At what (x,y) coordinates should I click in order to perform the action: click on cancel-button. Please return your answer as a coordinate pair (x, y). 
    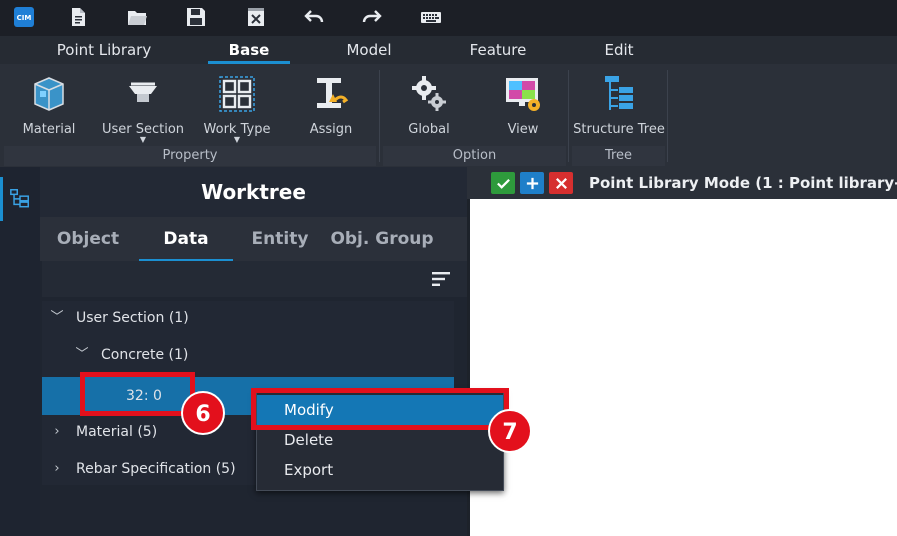
    Looking at the image, I should click on (561, 183).